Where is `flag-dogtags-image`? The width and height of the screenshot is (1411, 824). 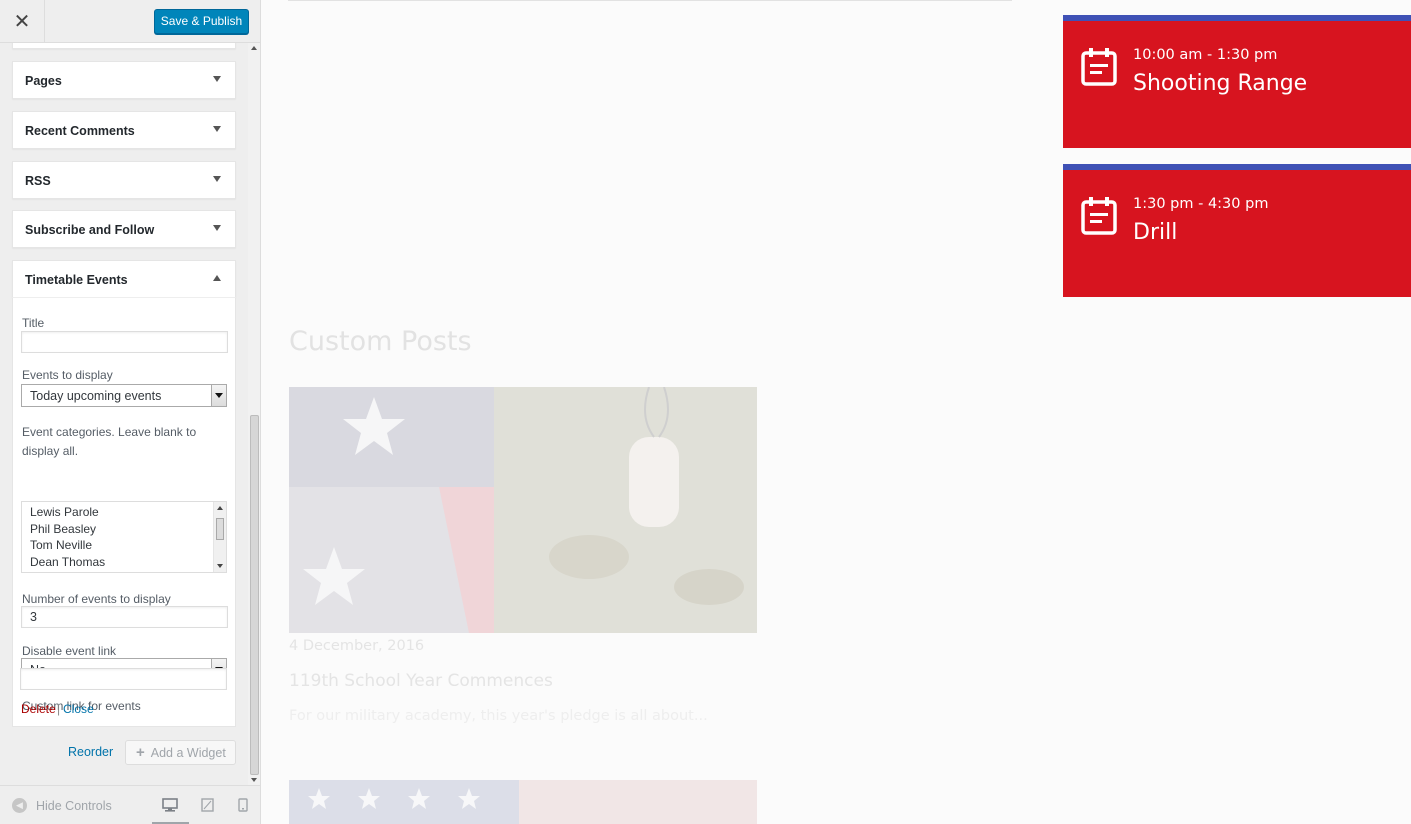 flag-dogtags-image is located at coordinates (523, 510).